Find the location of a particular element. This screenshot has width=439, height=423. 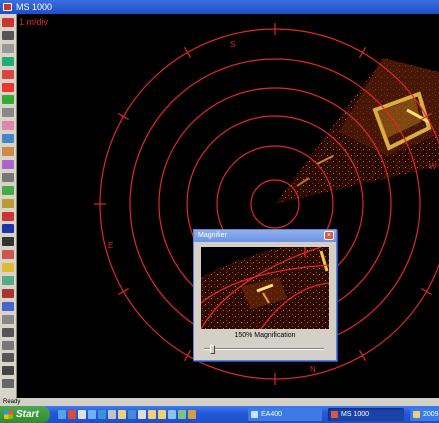

magnifier-title: Magnifier is located at coordinates (212, 235).